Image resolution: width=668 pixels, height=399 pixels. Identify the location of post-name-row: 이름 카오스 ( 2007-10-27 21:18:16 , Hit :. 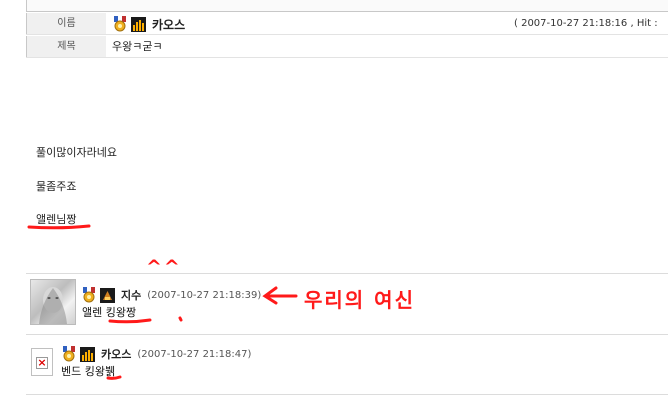
(347, 24).